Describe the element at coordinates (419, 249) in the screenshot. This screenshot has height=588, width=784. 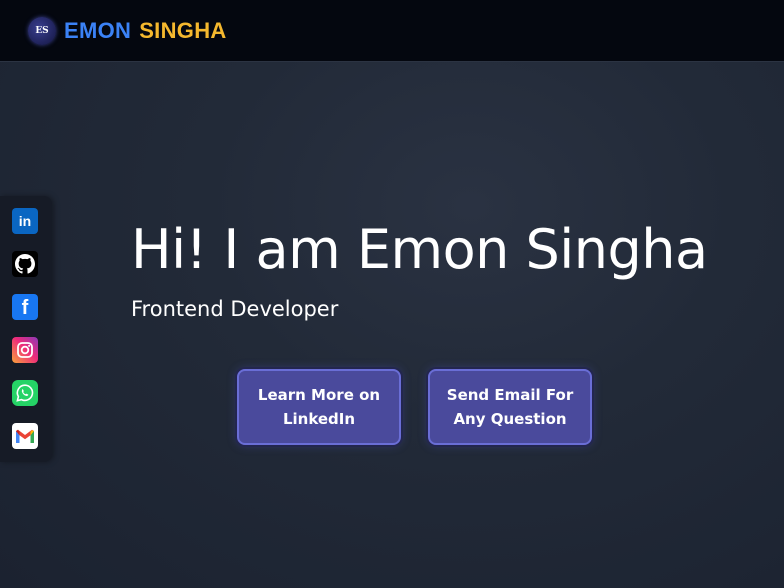
I see `hero-title: Hi! I am Emon Singha` at that location.